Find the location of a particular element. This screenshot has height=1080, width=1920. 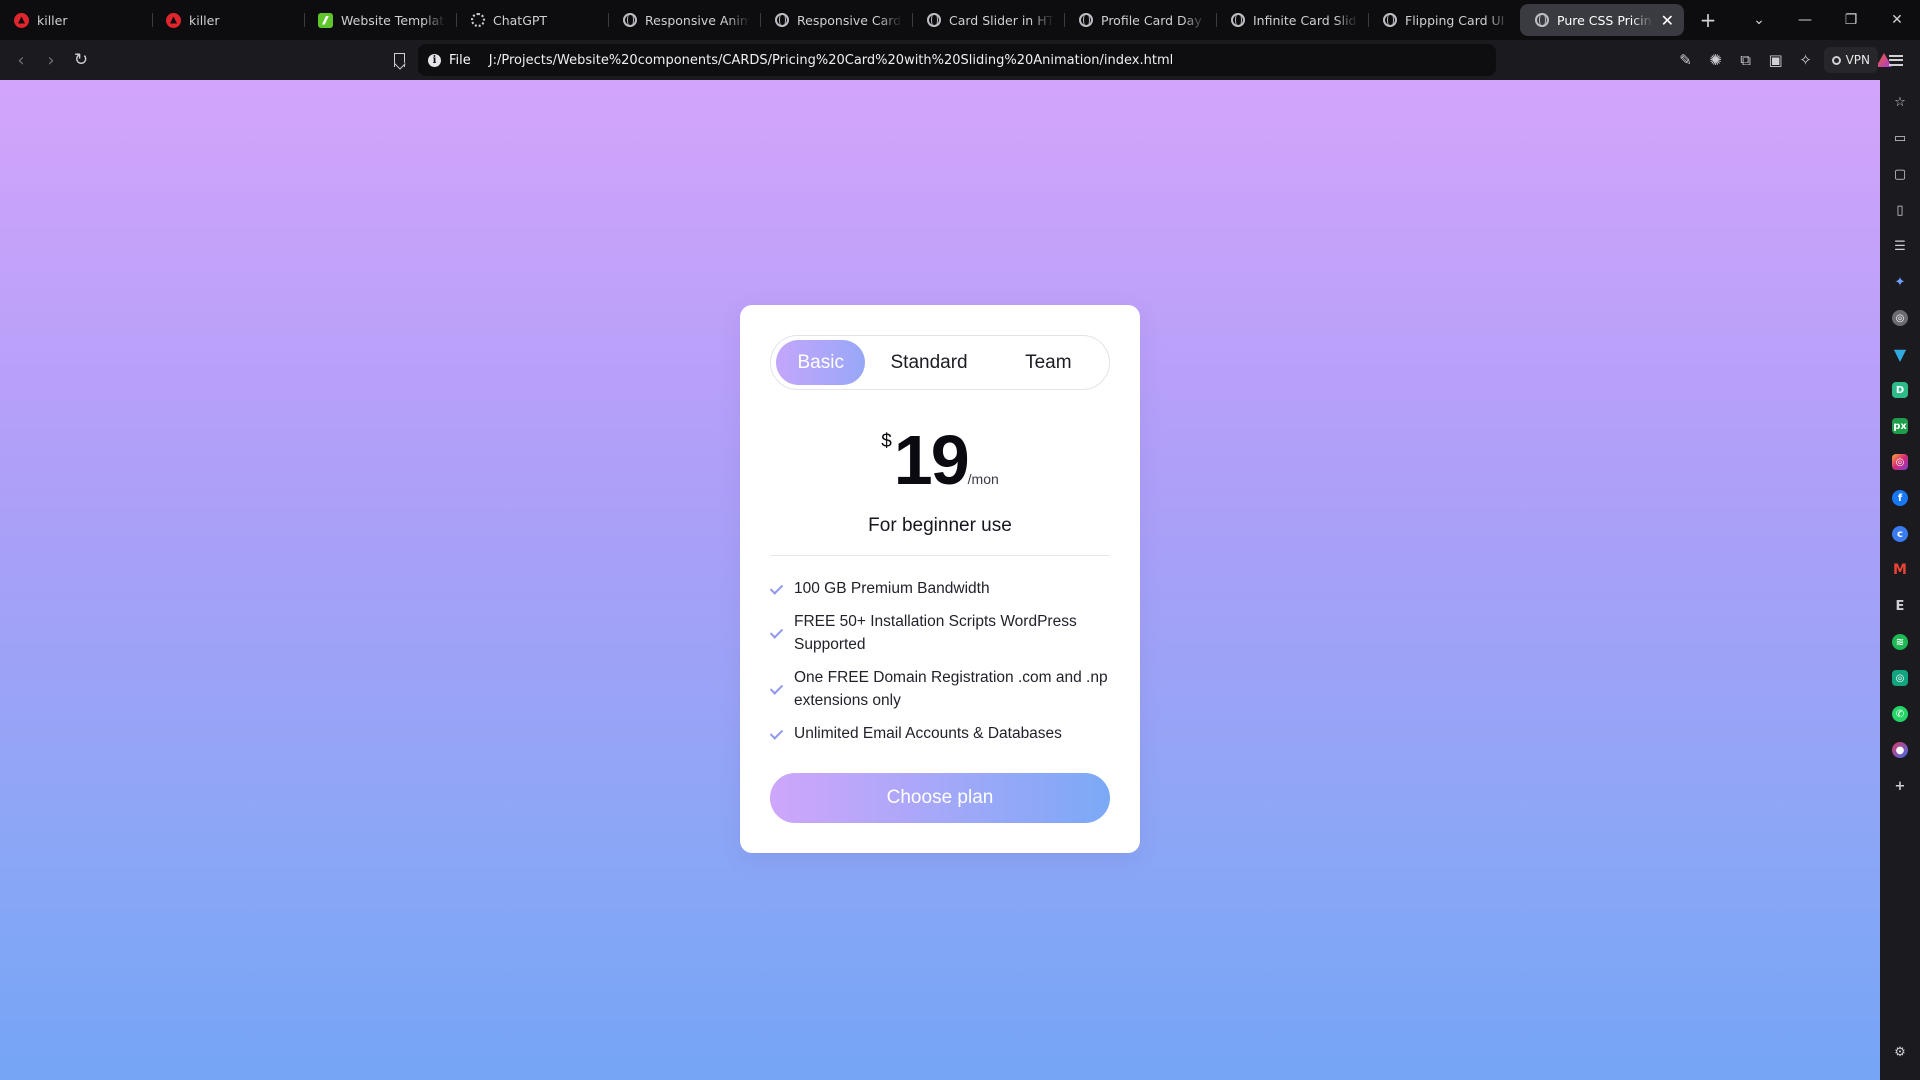

new-tab-button: + is located at coordinates (1708, 20).